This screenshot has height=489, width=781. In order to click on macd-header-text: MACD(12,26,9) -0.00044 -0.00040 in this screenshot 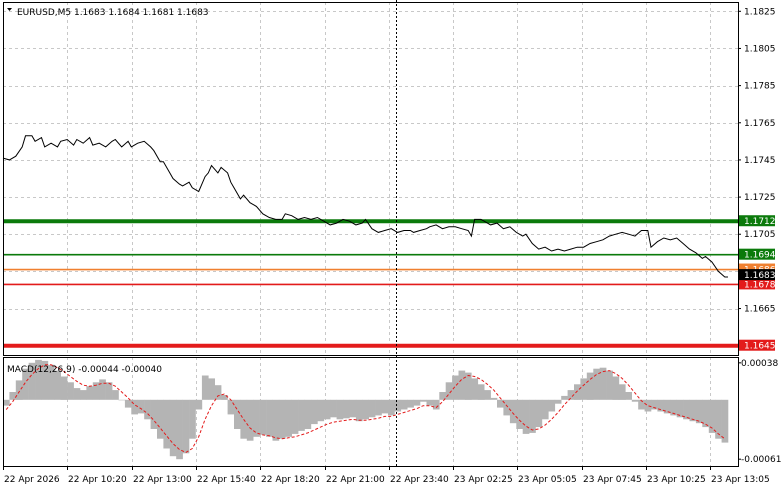, I will do `click(84, 370)`.